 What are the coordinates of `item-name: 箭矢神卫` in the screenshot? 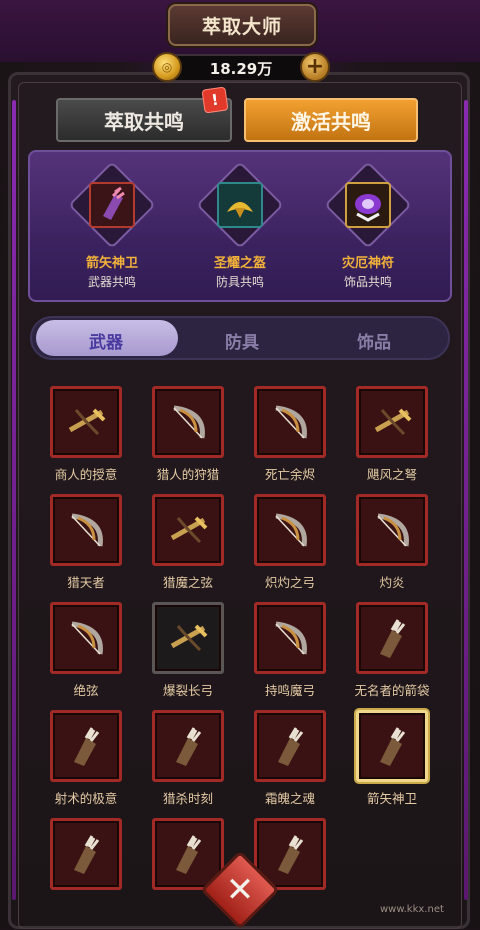 It's located at (391, 798).